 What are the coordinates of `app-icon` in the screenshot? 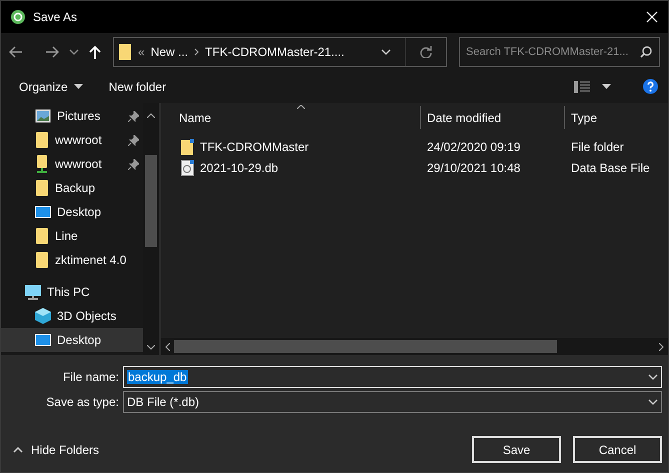 It's located at (18, 17).